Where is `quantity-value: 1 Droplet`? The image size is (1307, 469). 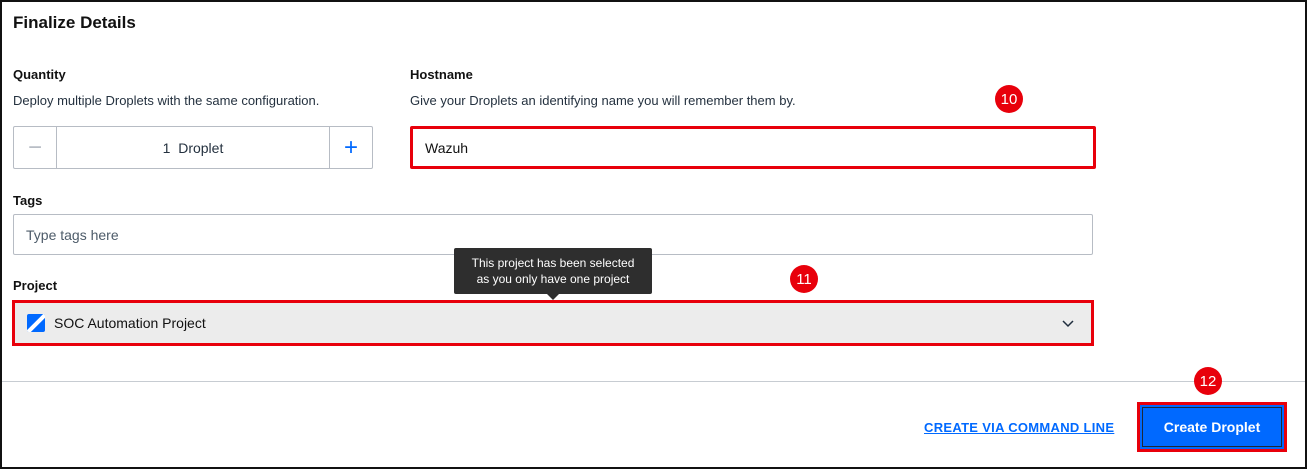
quantity-value: 1 Droplet is located at coordinates (193, 147).